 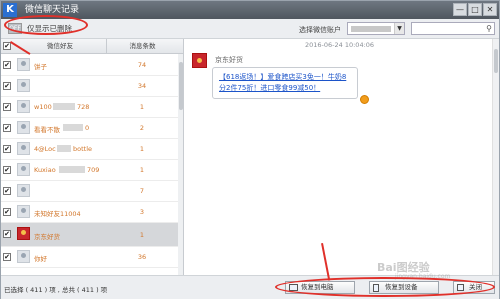 What do you see at coordinates (142, 46) in the screenshot?
I see `column-message-count: 消息条数` at bounding box center [142, 46].